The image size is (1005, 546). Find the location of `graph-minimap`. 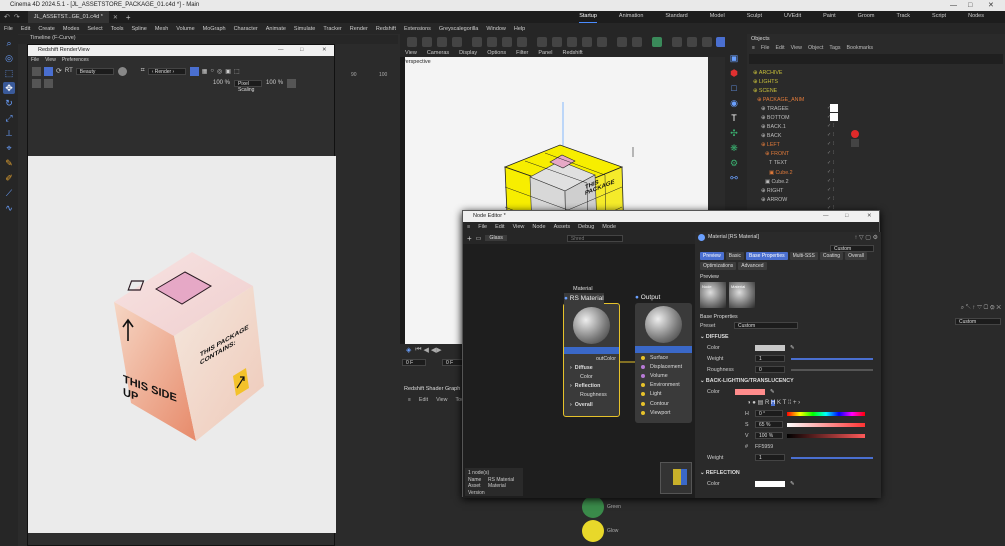

graph-minimap is located at coordinates (676, 478).